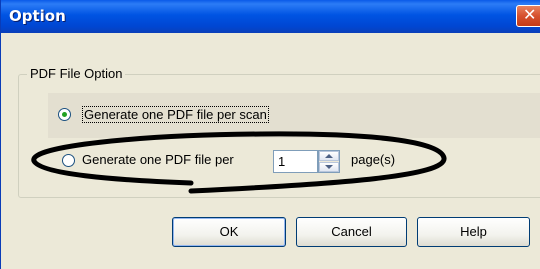 The image size is (540, 269). What do you see at coordinates (373, 159) in the screenshot?
I see `pages-unit-label: page(s)` at bounding box center [373, 159].